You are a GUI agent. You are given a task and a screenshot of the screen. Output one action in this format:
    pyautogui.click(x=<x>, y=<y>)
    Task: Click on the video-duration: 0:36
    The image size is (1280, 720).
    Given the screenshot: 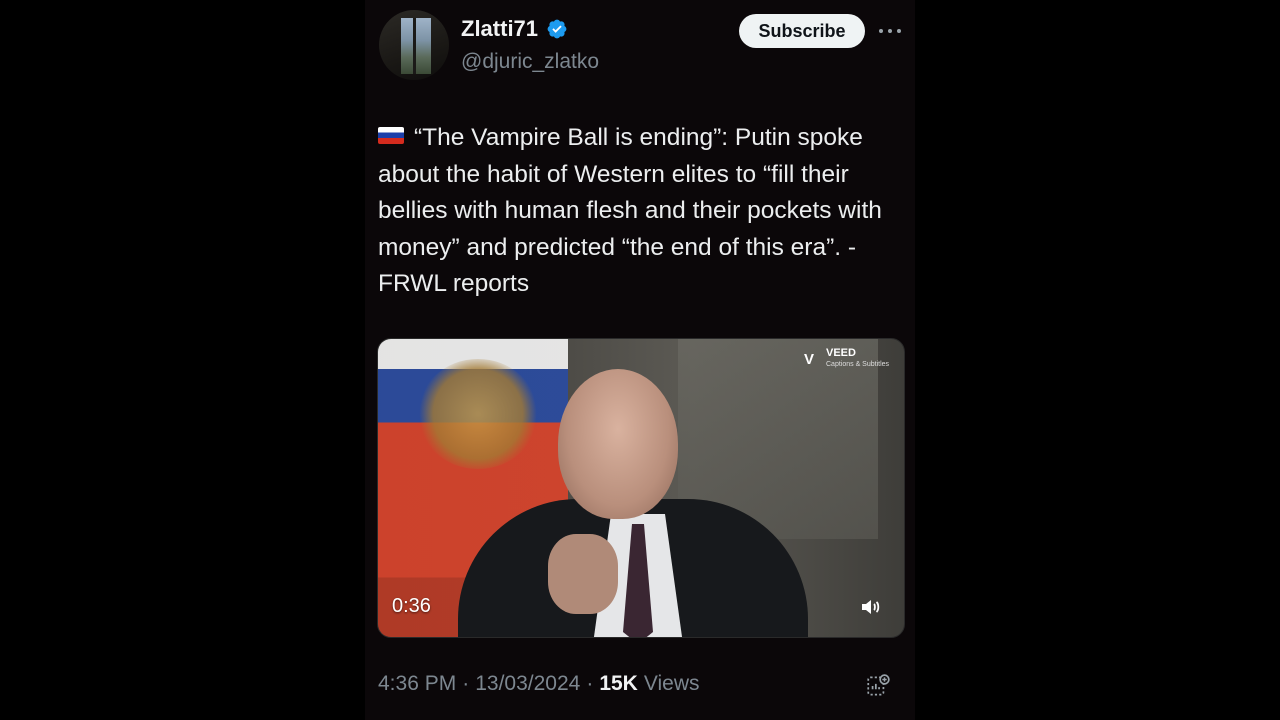 What is the action you would take?
    pyautogui.click(x=411, y=606)
    